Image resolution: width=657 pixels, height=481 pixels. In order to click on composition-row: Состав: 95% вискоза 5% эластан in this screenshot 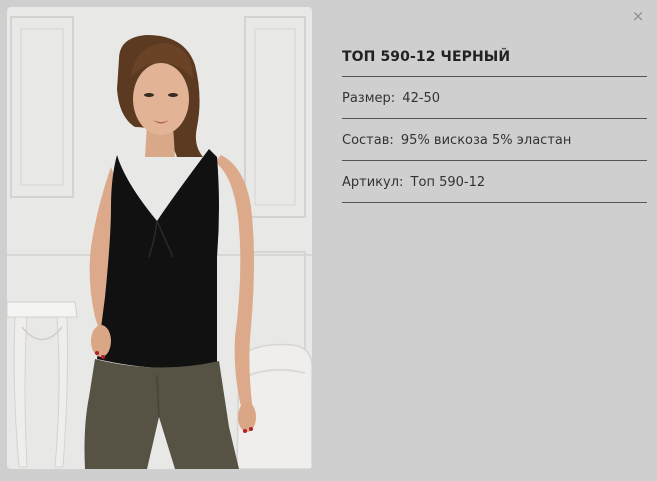, I will do `click(494, 140)`.